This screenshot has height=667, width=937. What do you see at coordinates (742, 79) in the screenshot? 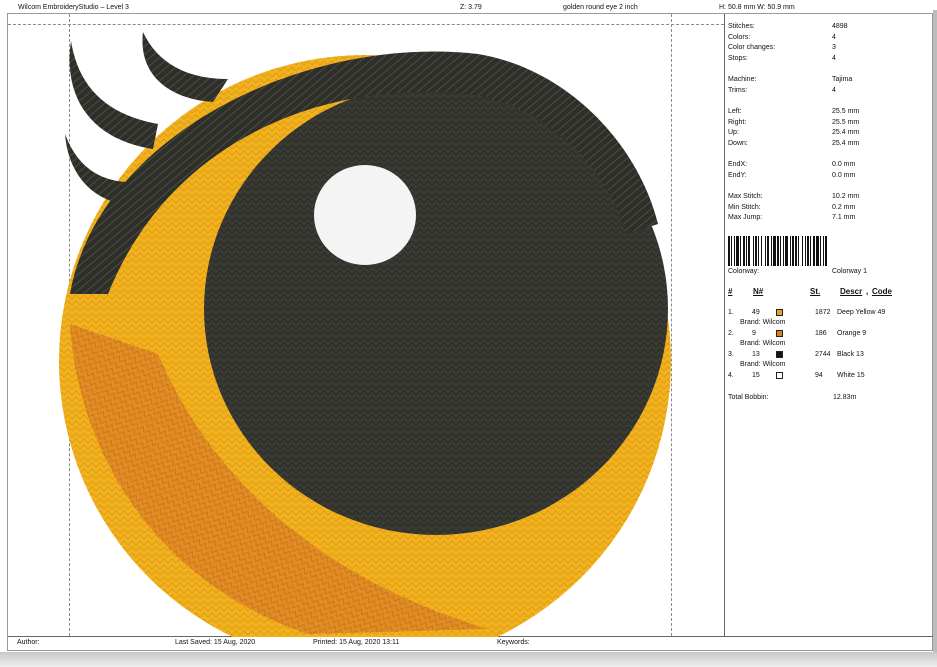
I see `stat-label: Machine:` at bounding box center [742, 79].